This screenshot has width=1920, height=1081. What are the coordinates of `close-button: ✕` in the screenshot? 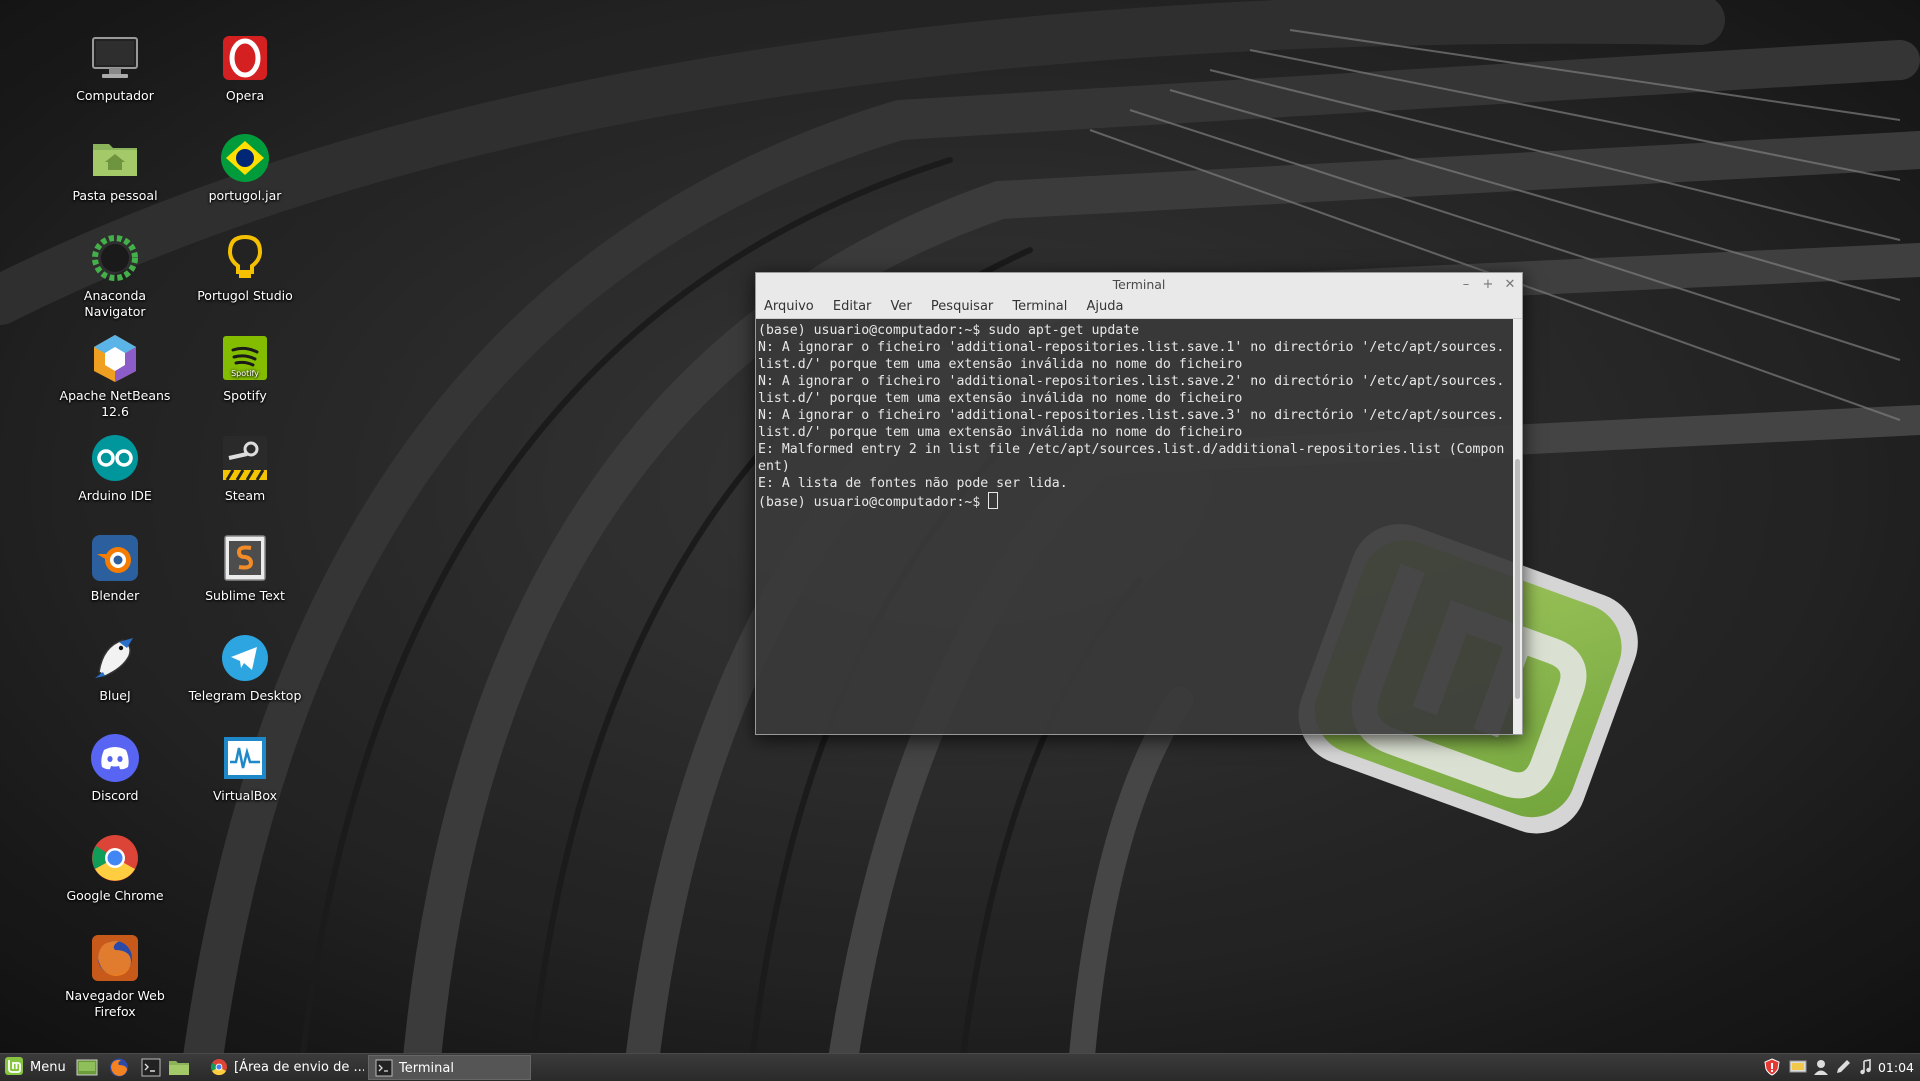 It's located at (1510, 284).